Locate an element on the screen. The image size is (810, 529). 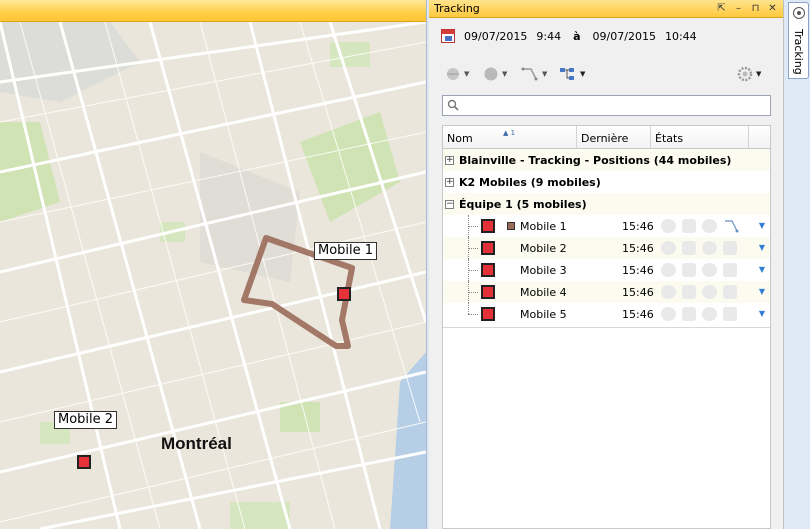
end-date: 09/07/2015 is located at coordinates (624, 36).